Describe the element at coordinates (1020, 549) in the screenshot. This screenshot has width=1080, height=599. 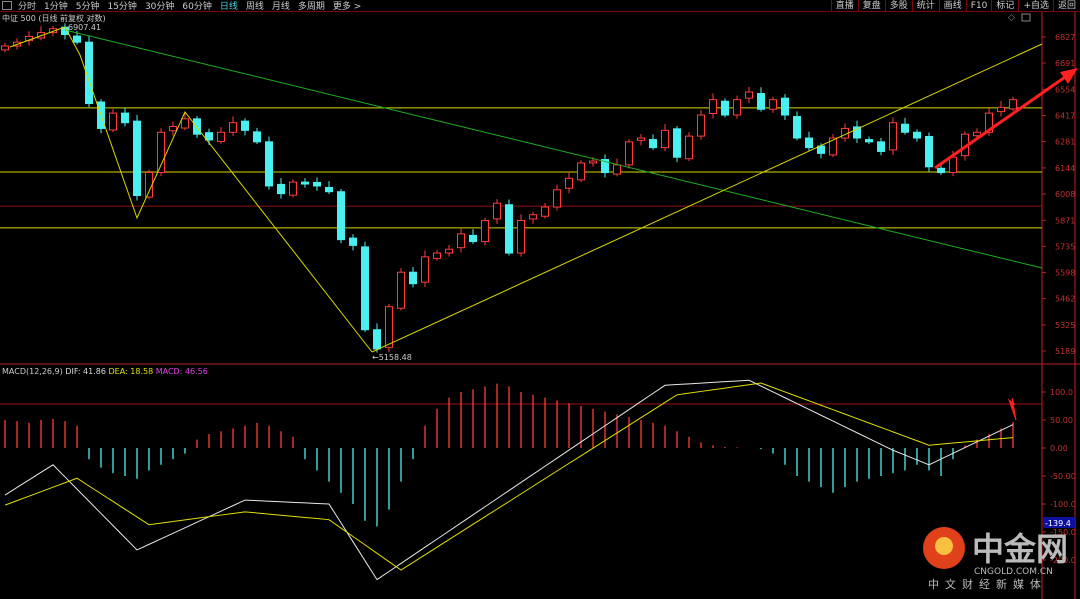
I see `svg-text: 中金网` at that location.